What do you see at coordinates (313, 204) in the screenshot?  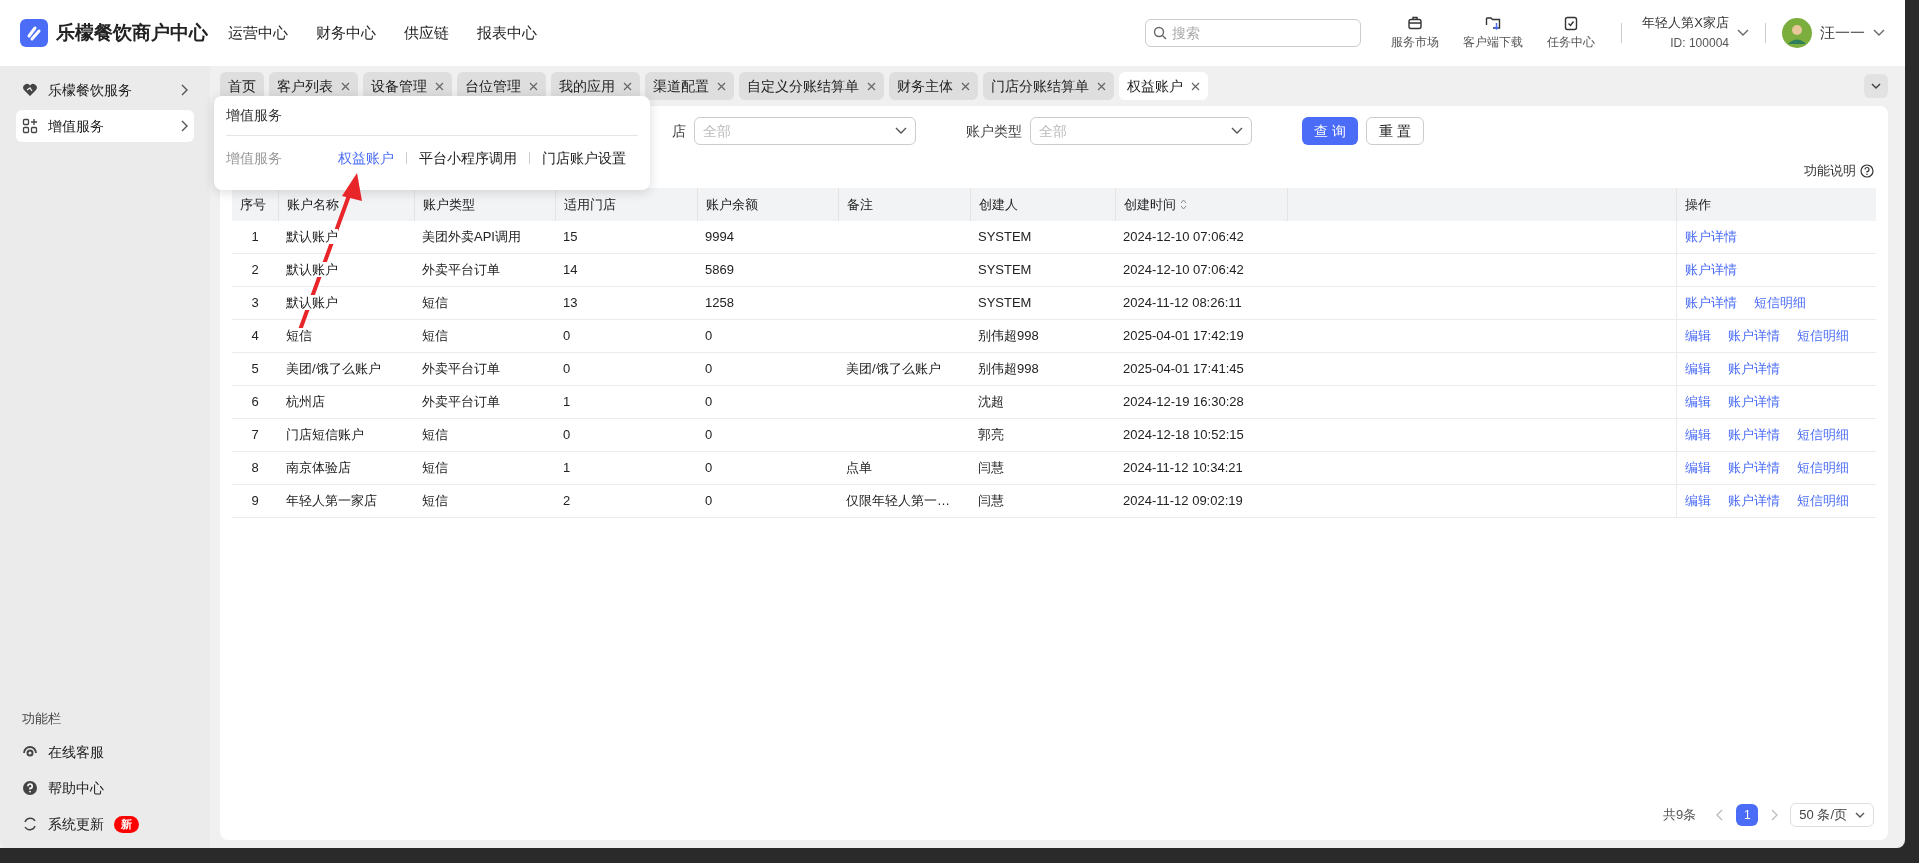 I see `column-header: 账户名称` at bounding box center [313, 204].